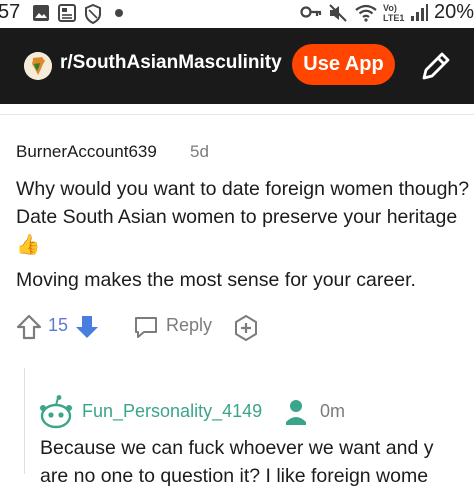 The height and width of the screenshot is (490, 474). What do you see at coordinates (366, 13) in the screenshot?
I see `wifi-icon` at bounding box center [366, 13].